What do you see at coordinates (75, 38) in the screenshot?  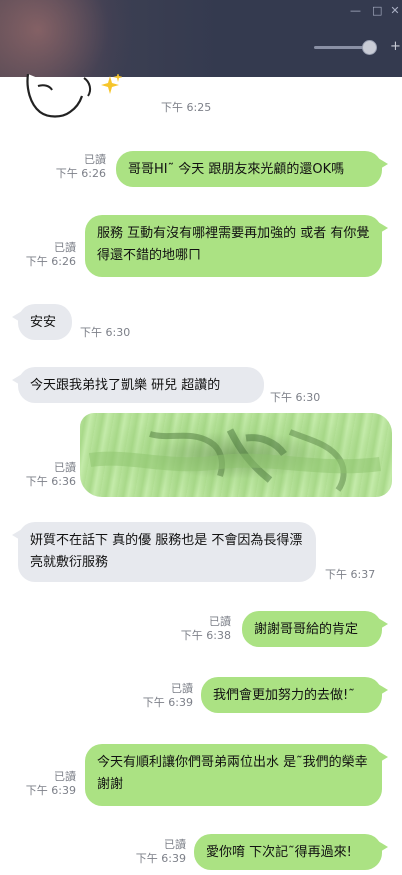 I see `header-background-art` at bounding box center [75, 38].